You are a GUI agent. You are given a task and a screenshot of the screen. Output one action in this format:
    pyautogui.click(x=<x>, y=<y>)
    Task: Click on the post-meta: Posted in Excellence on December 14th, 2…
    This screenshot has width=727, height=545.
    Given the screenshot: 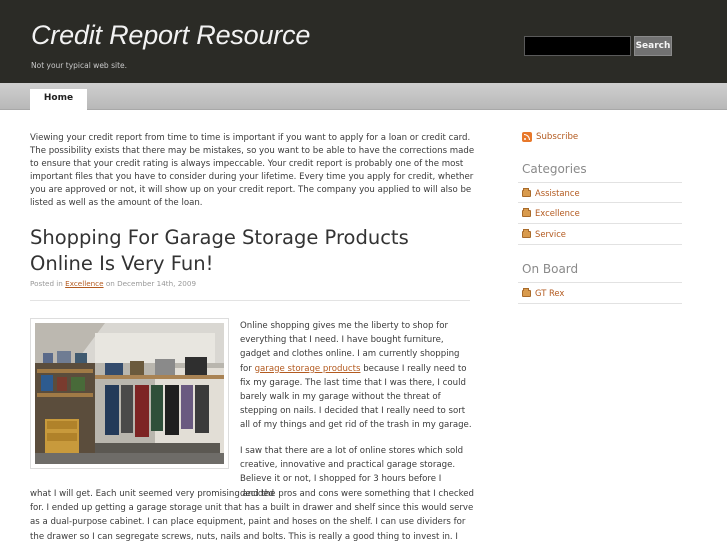 What is the action you would take?
    pyautogui.click(x=113, y=283)
    